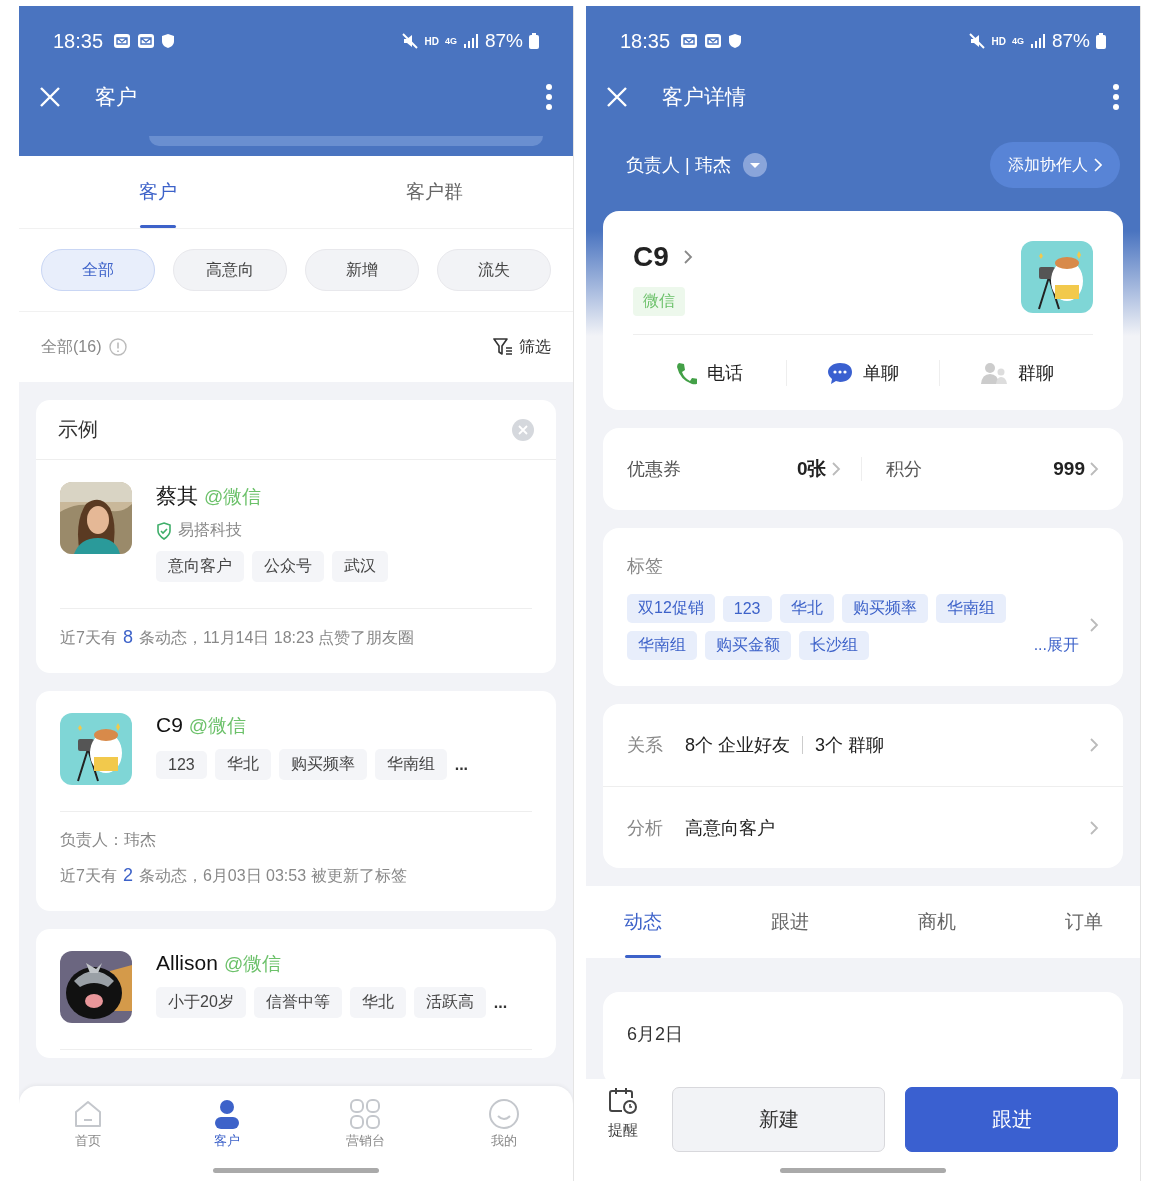 The image size is (1154, 1192). What do you see at coordinates (671, 608) in the screenshot?
I see `tag: 双12促销` at bounding box center [671, 608].